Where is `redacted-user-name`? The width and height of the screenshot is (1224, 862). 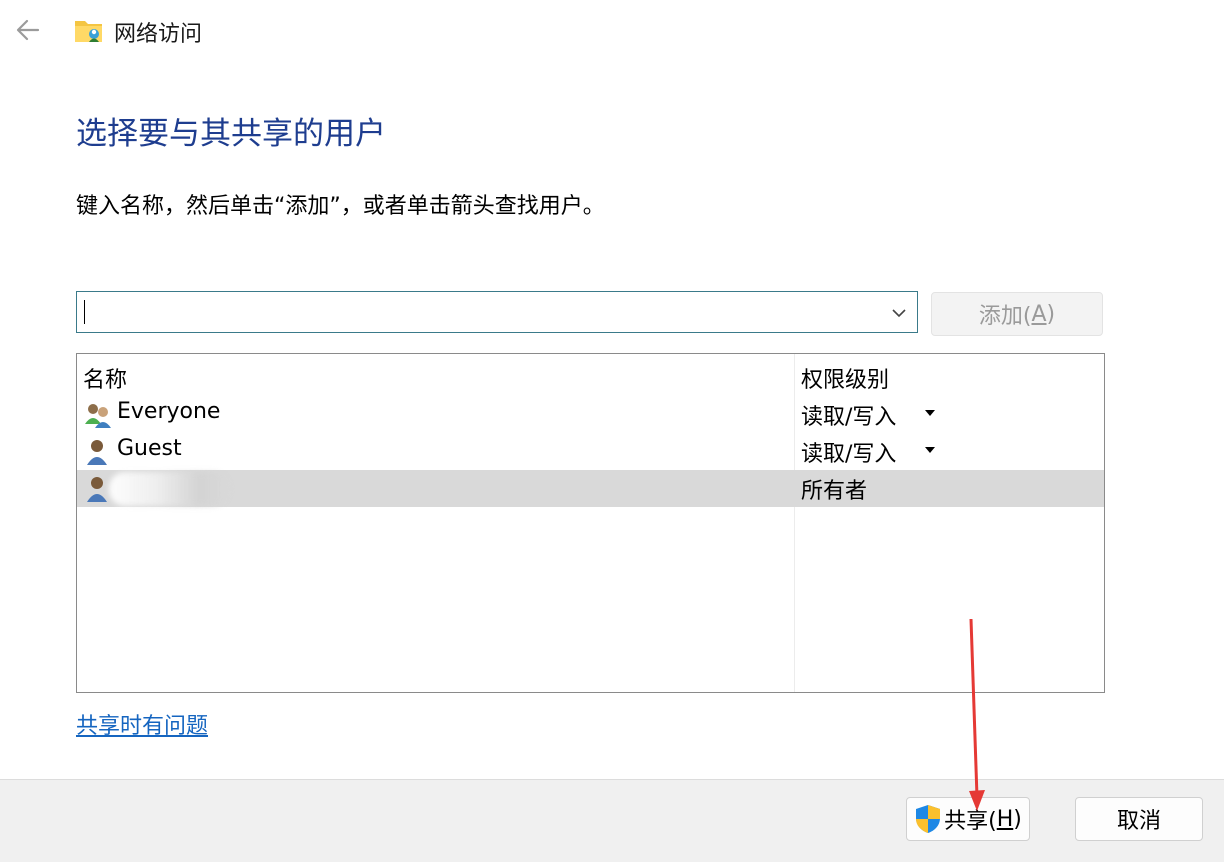
redacted-user-name is located at coordinates (169, 489).